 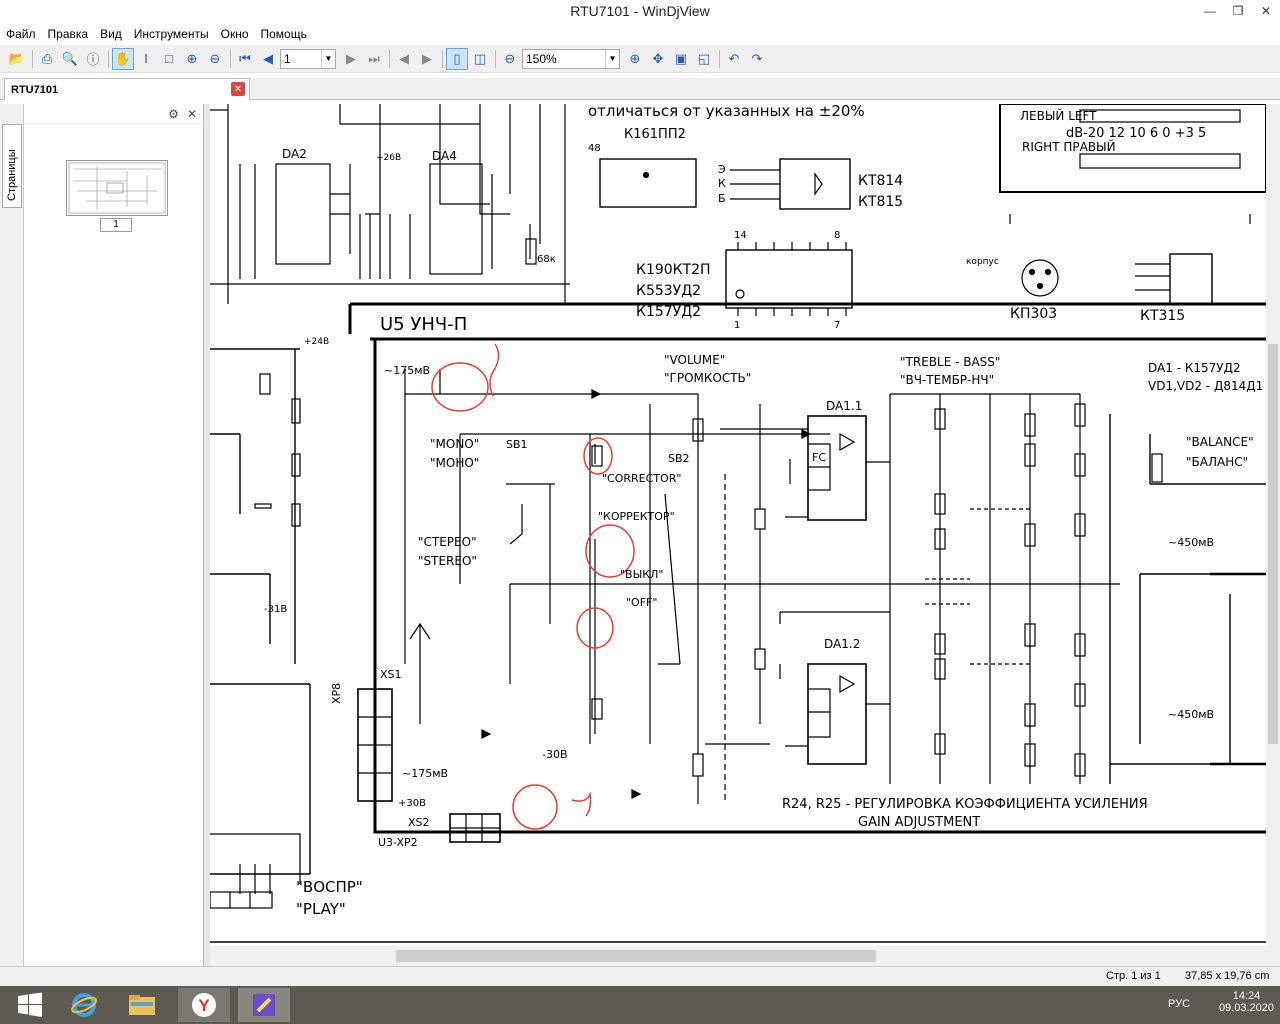 What do you see at coordinates (284, 34) in the screenshot?
I see `menu-help: Помощь` at bounding box center [284, 34].